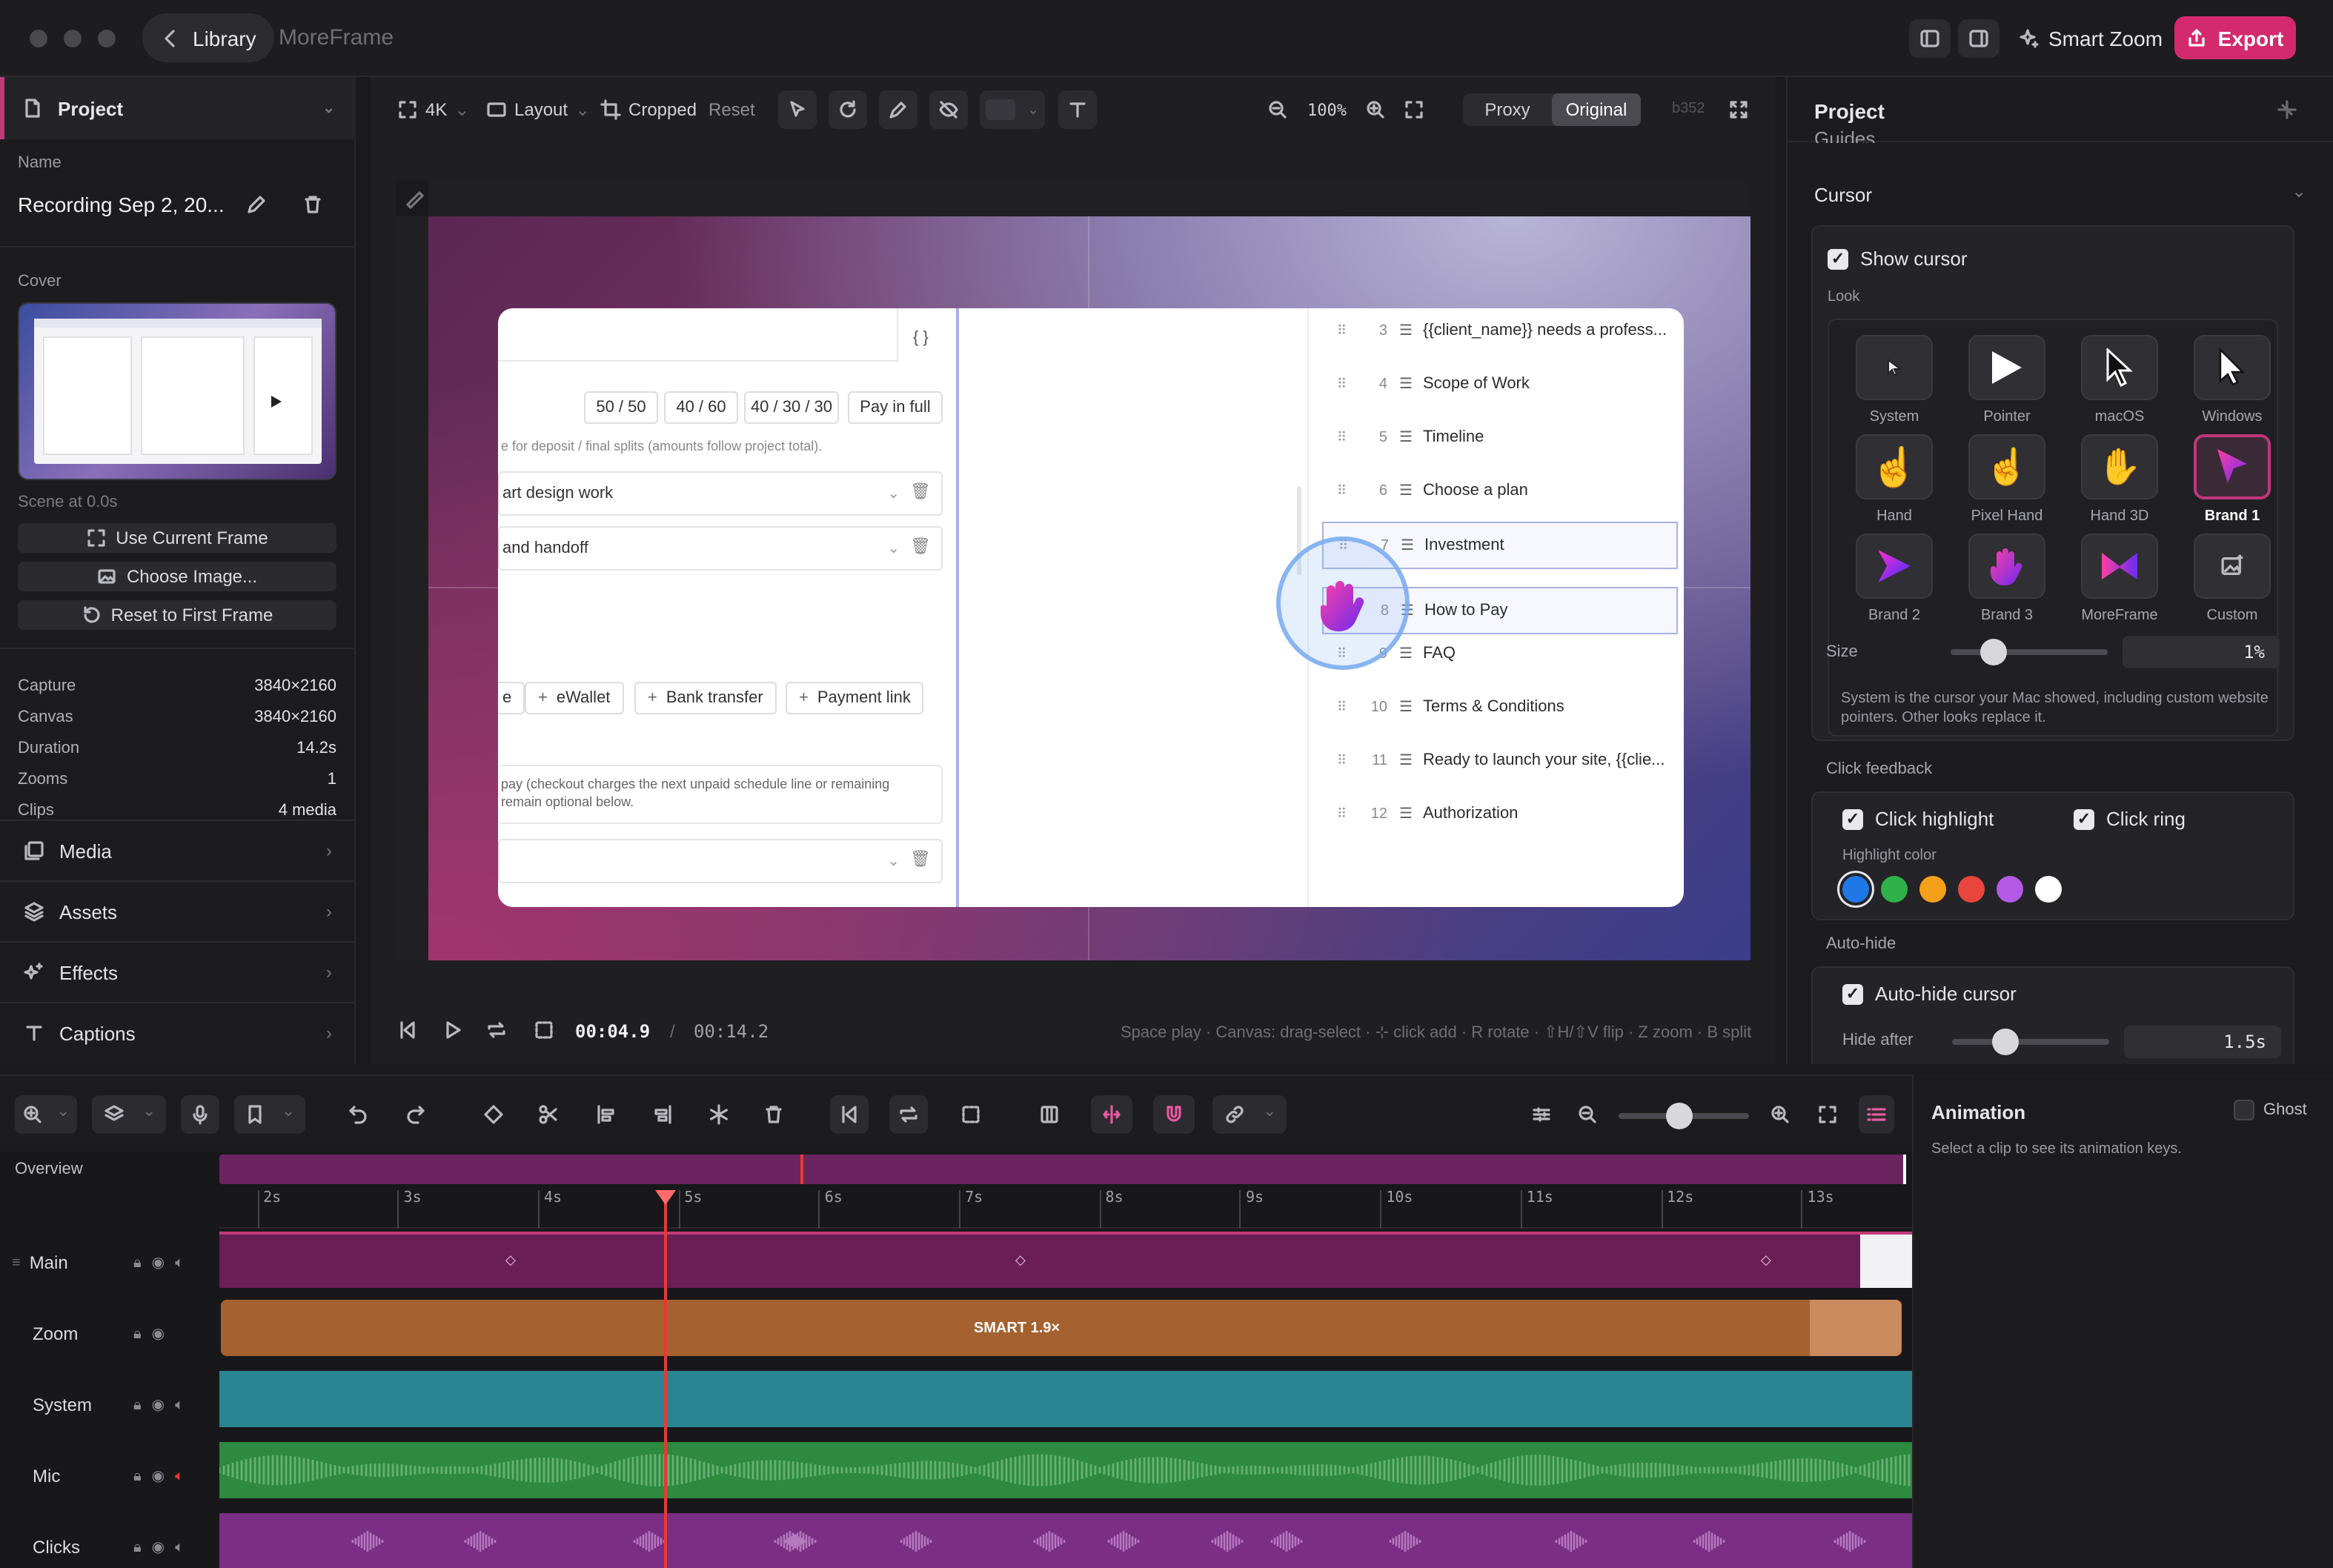  Describe the element at coordinates (2287, 109) in the screenshot. I see `pin-icon` at that location.